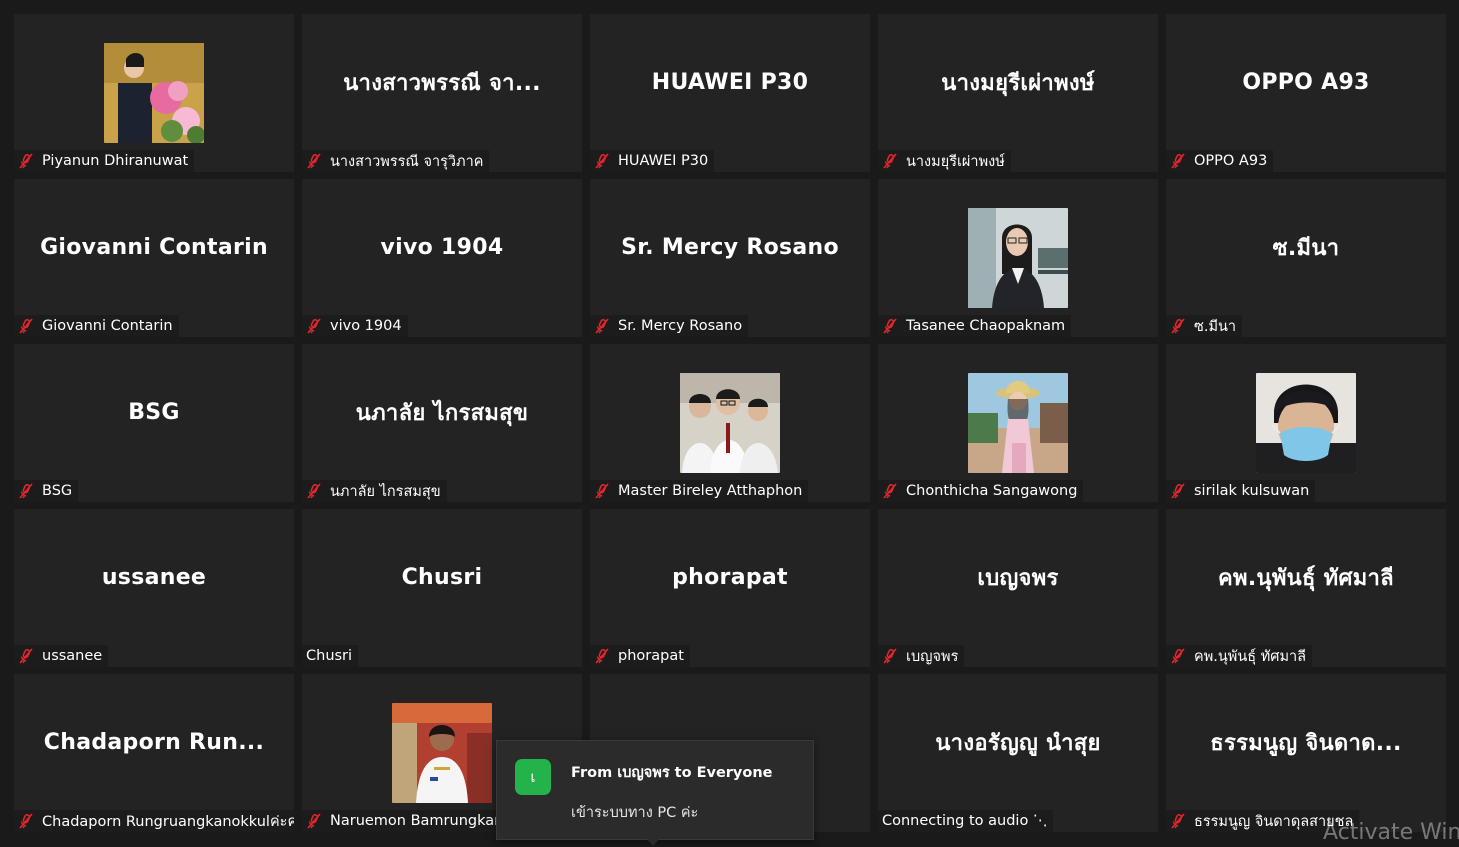 The height and width of the screenshot is (847, 1459). Describe the element at coordinates (730, 577) in the screenshot. I see `participant-display-name: phorapat` at that location.